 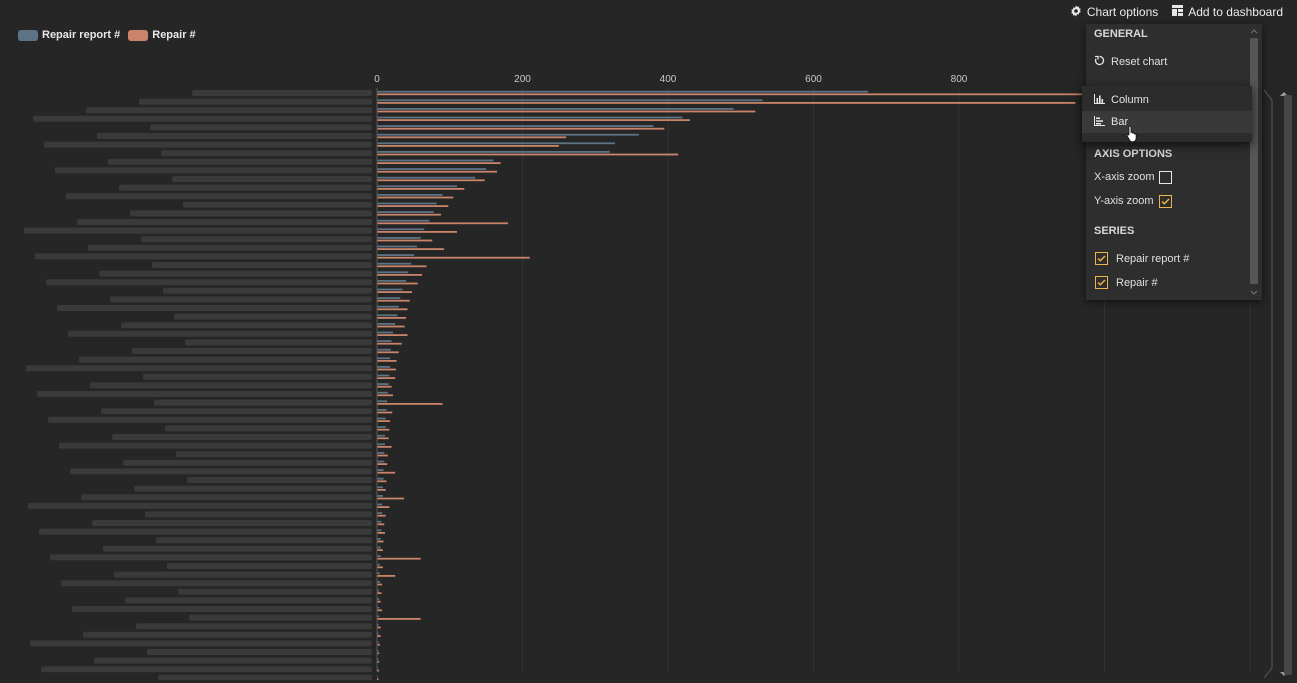 What do you see at coordinates (377, 79) in the screenshot?
I see `x-tick-label: 0` at bounding box center [377, 79].